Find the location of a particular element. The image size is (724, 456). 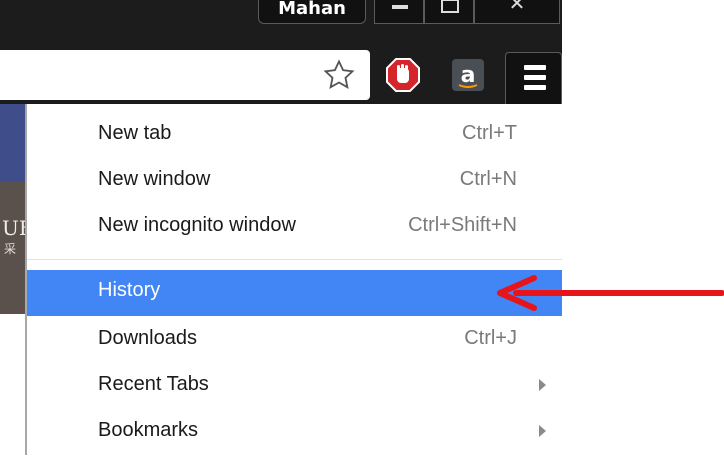

close-button: ✕ is located at coordinates (517, 12).